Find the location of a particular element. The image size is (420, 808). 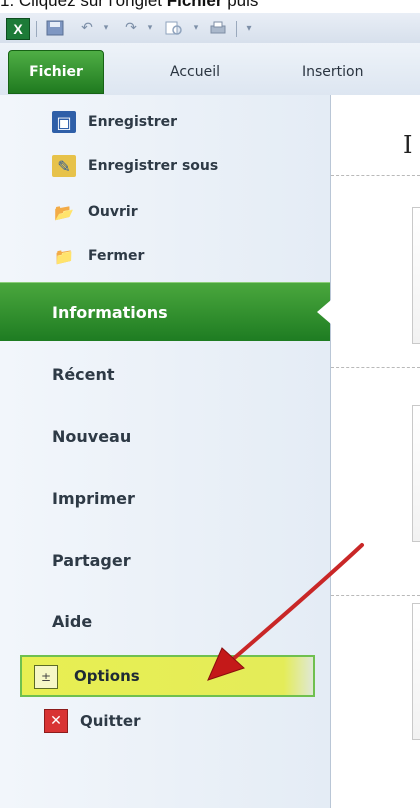

nav-label: Informations is located at coordinates (110, 312).